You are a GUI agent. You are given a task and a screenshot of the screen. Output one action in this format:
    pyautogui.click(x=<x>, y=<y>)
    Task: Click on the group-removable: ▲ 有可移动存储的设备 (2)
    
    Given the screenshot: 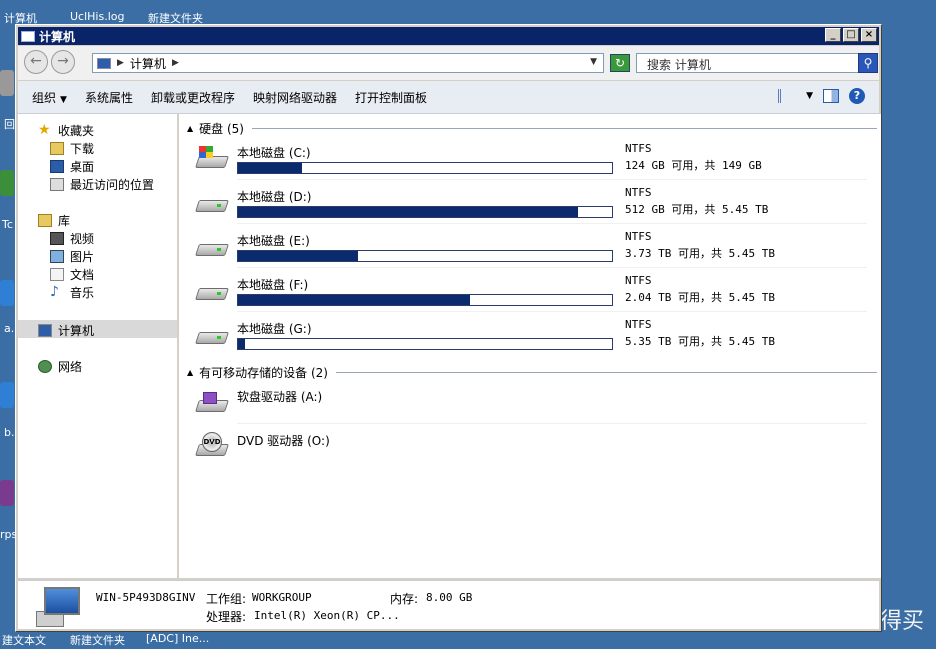 What is the action you would take?
    pyautogui.click(x=532, y=372)
    